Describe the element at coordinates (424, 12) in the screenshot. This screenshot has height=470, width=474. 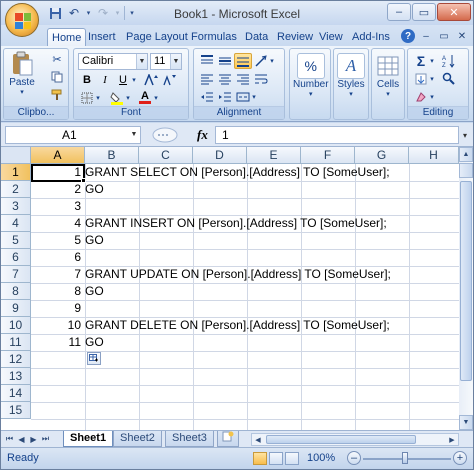
I see `maximize-button: ▭` at that location.